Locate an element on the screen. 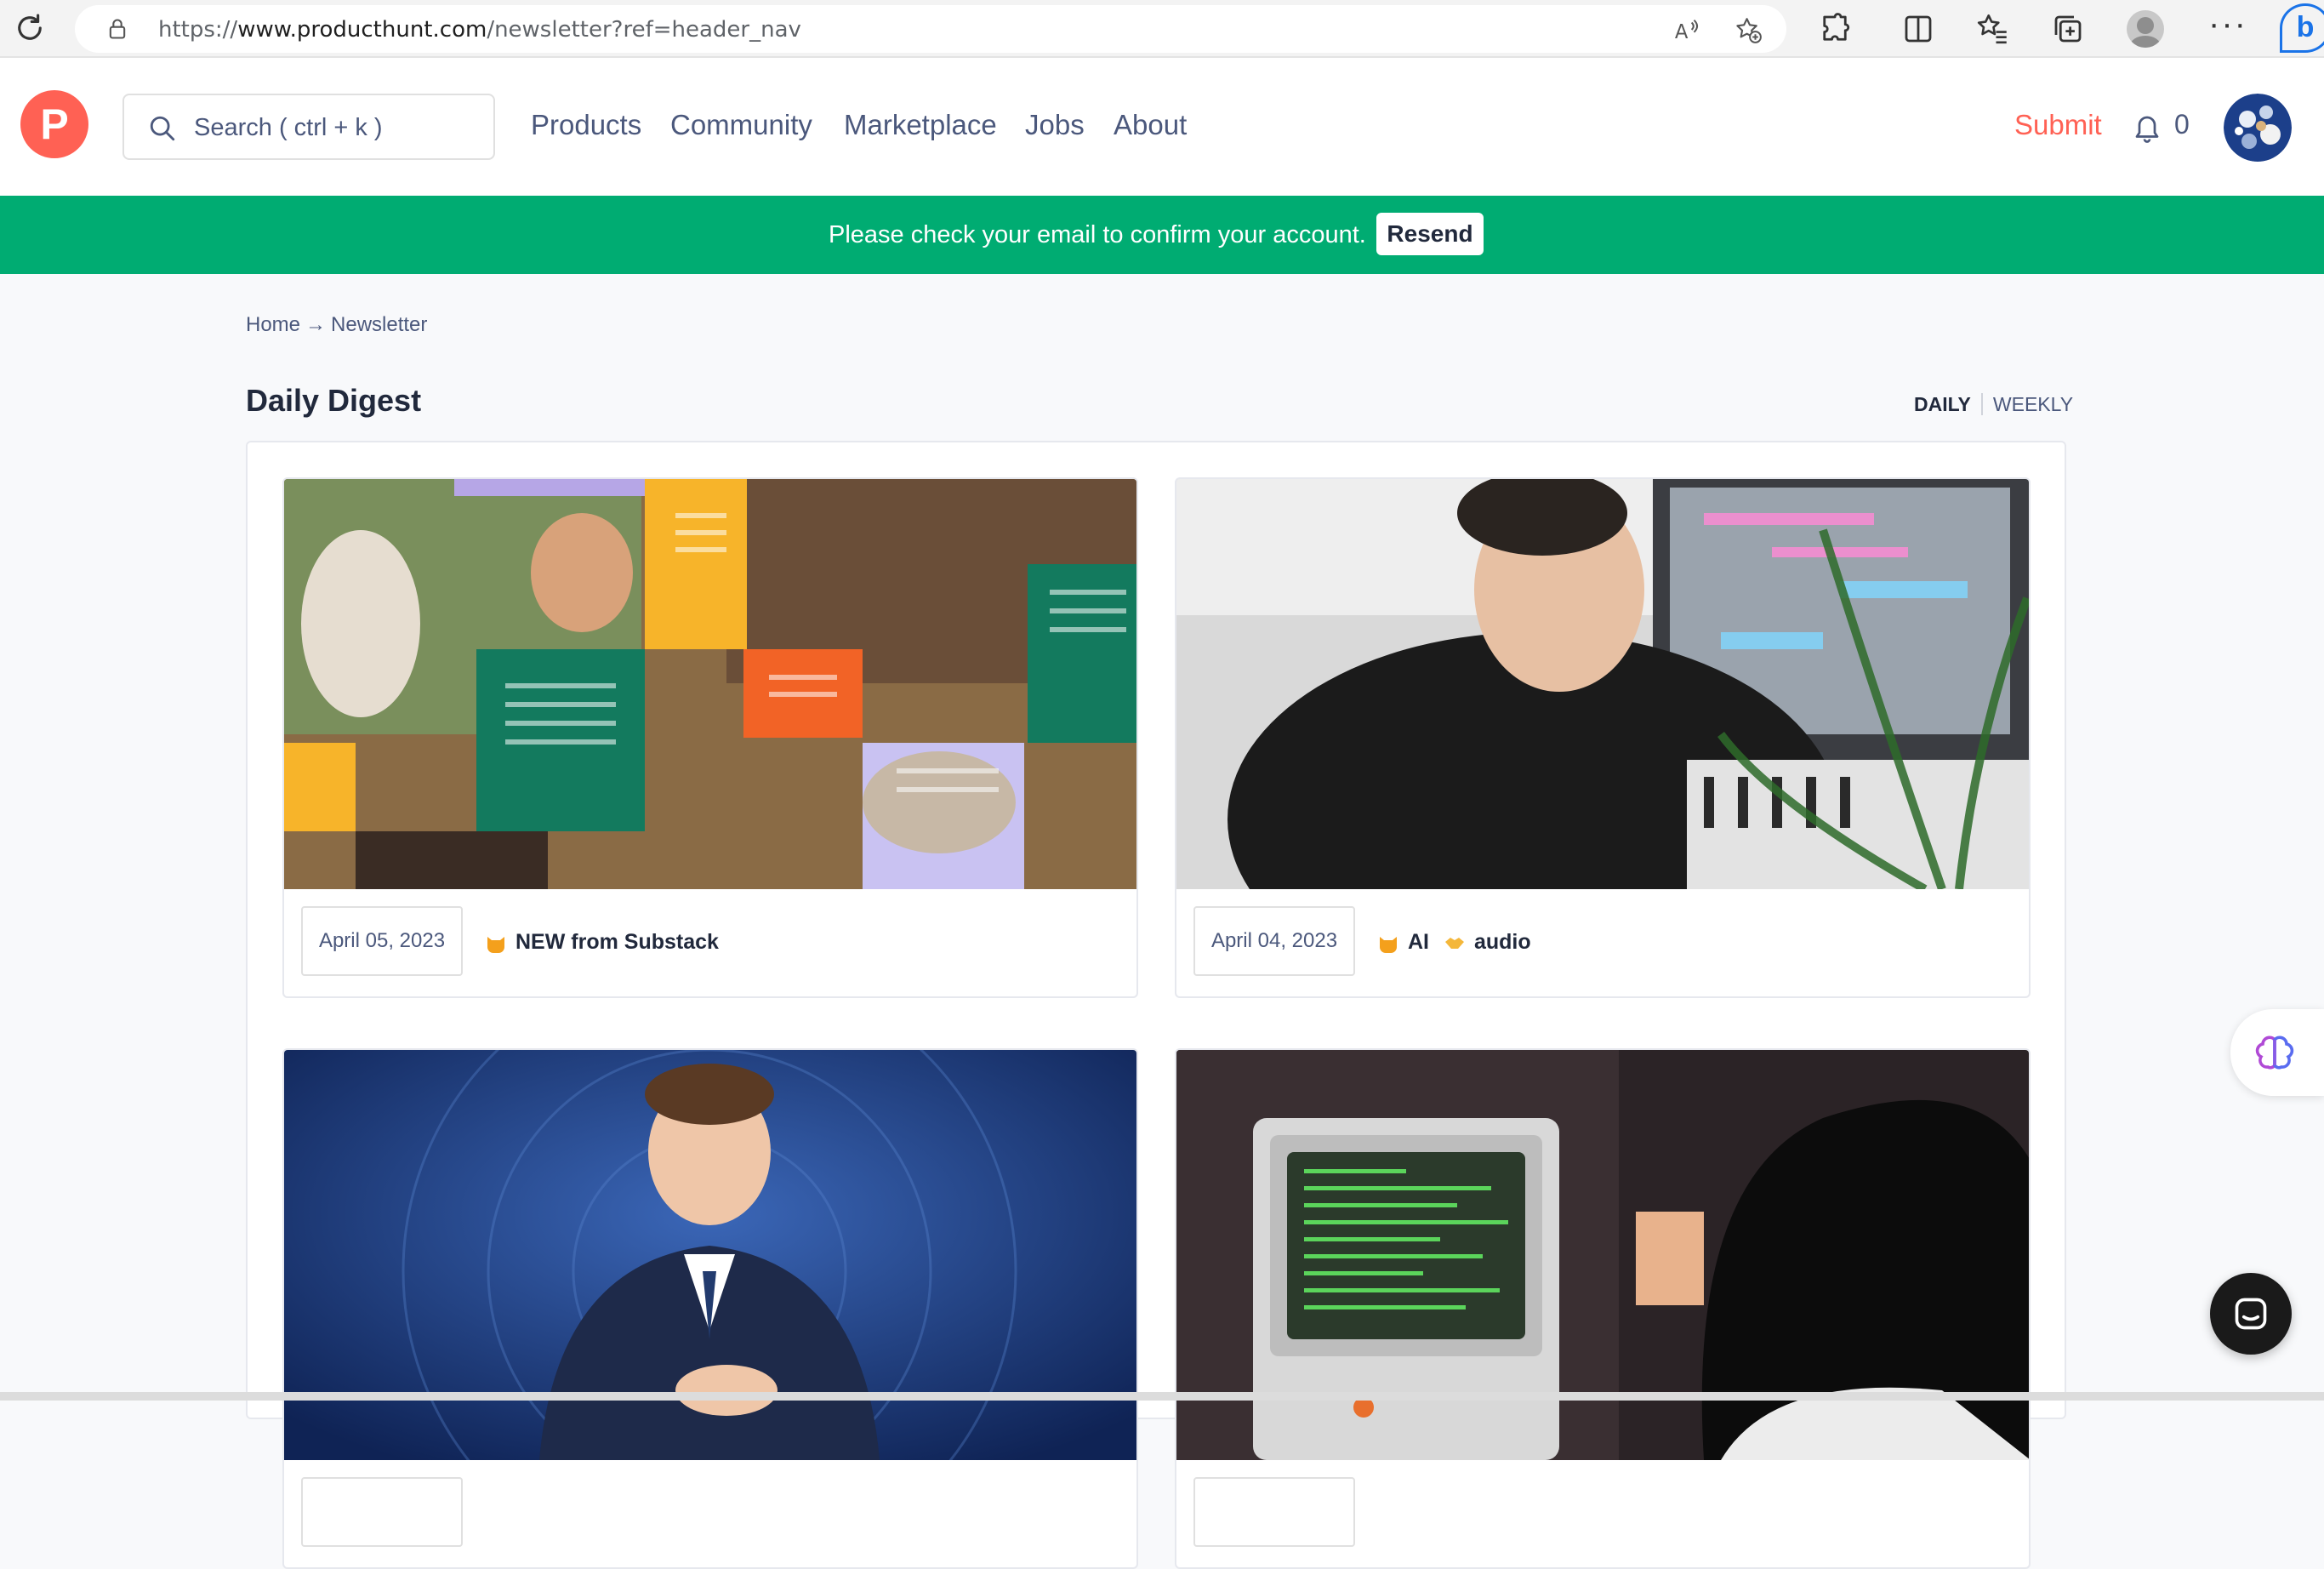  nav-about: About is located at coordinates (1151, 125).